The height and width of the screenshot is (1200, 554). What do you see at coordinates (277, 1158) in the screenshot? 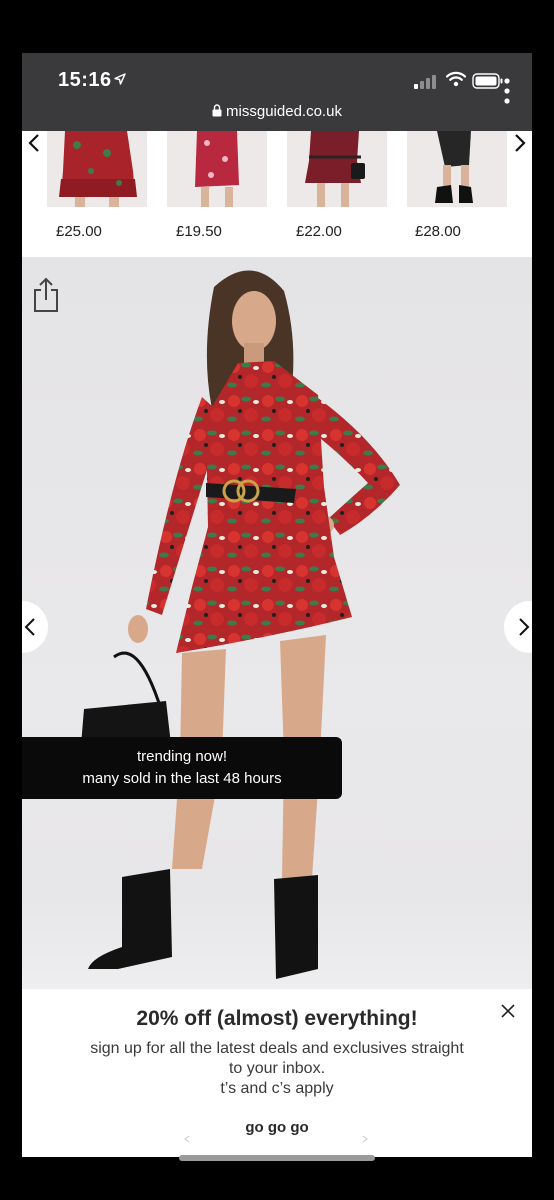
I see `home-indicator` at bounding box center [277, 1158].